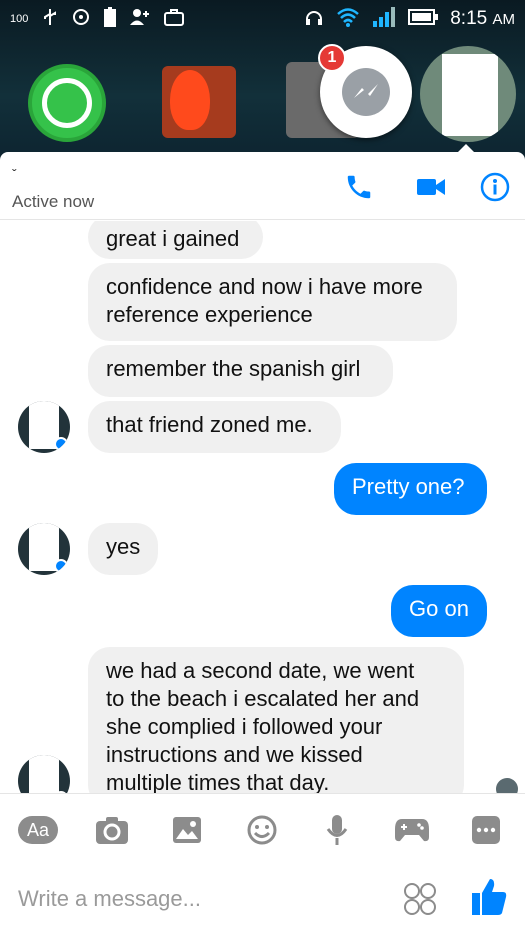 This screenshot has width=525, height=933. Describe the element at coordinates (337, 830) in the screenshot. I see `mic-icon` at that location.